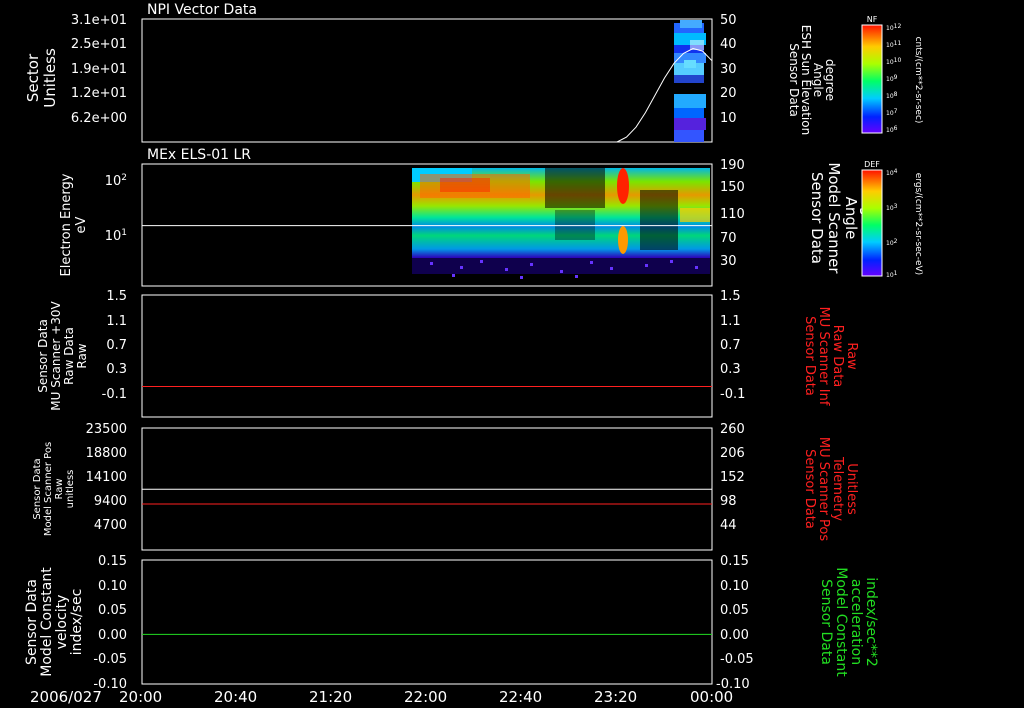 Image resolution: width=1024 pixels, height=708 pixels. What do you see at coordinates (809, 489) in the screenshot?
I see `p4-y2label-0: Sensor Data` at bounding box center [809, 489].